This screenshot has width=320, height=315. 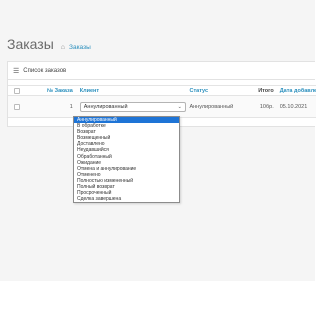 What do you see at coordinates (132, 91) in the screenshot?
I see `header-client: Клиент` at bounding box center [132, 91].